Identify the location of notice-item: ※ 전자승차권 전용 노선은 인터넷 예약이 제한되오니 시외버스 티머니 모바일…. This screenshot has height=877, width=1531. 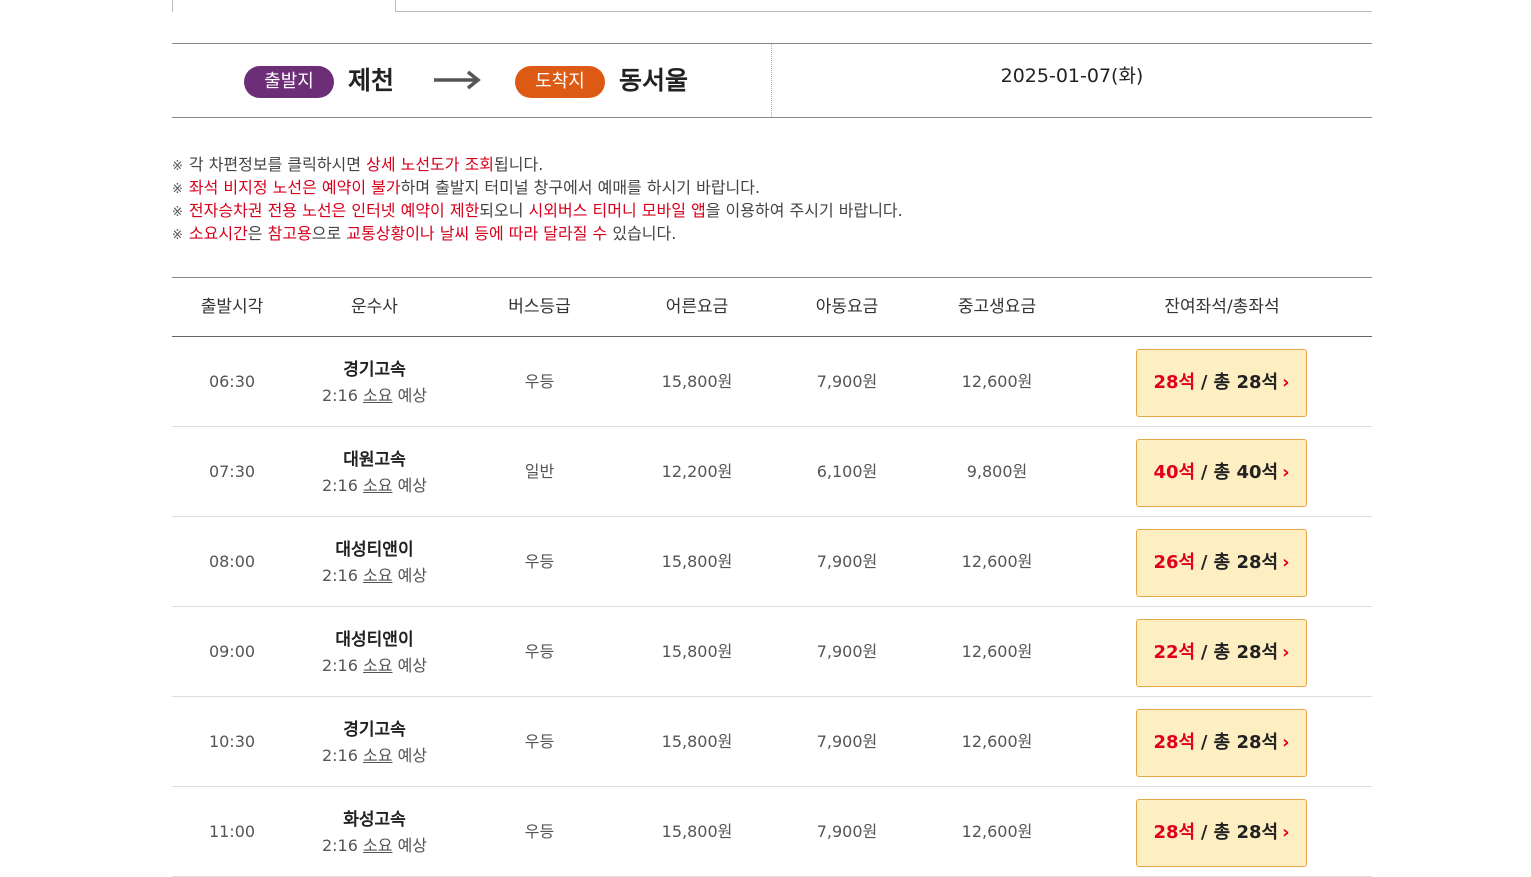
(772, 211).